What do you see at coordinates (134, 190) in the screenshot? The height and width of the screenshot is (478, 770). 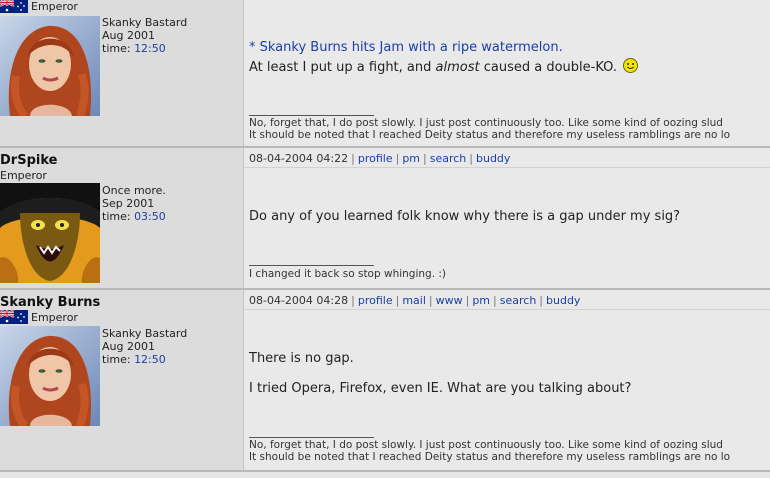 I see `custom-title: Once more.` at bounding box center [134, 190].